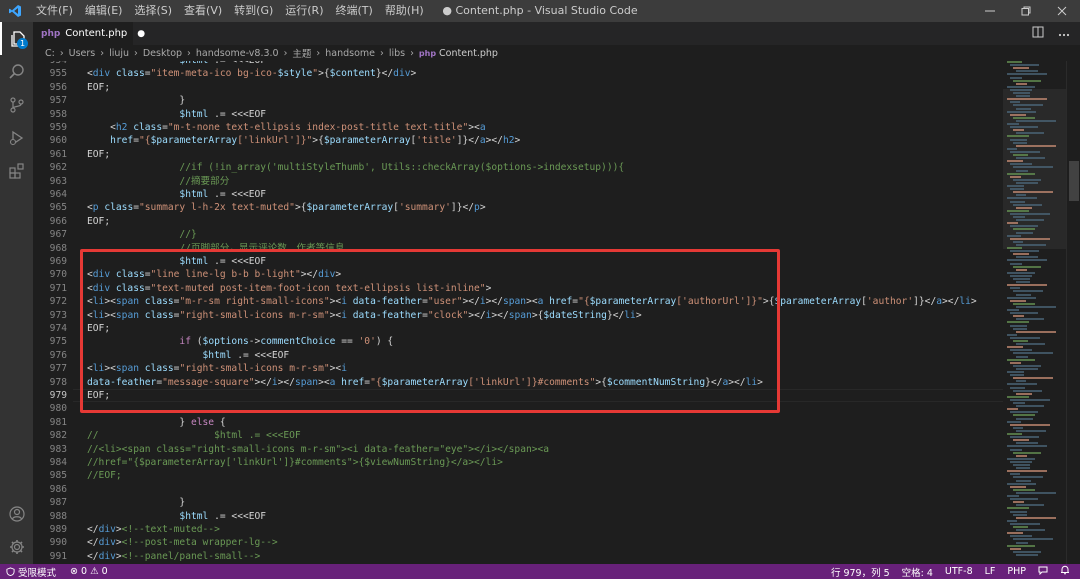  Describe the element at coordinates (518, 475) in the screenshot. I see `code-line: 985 //EOF;` at that location.